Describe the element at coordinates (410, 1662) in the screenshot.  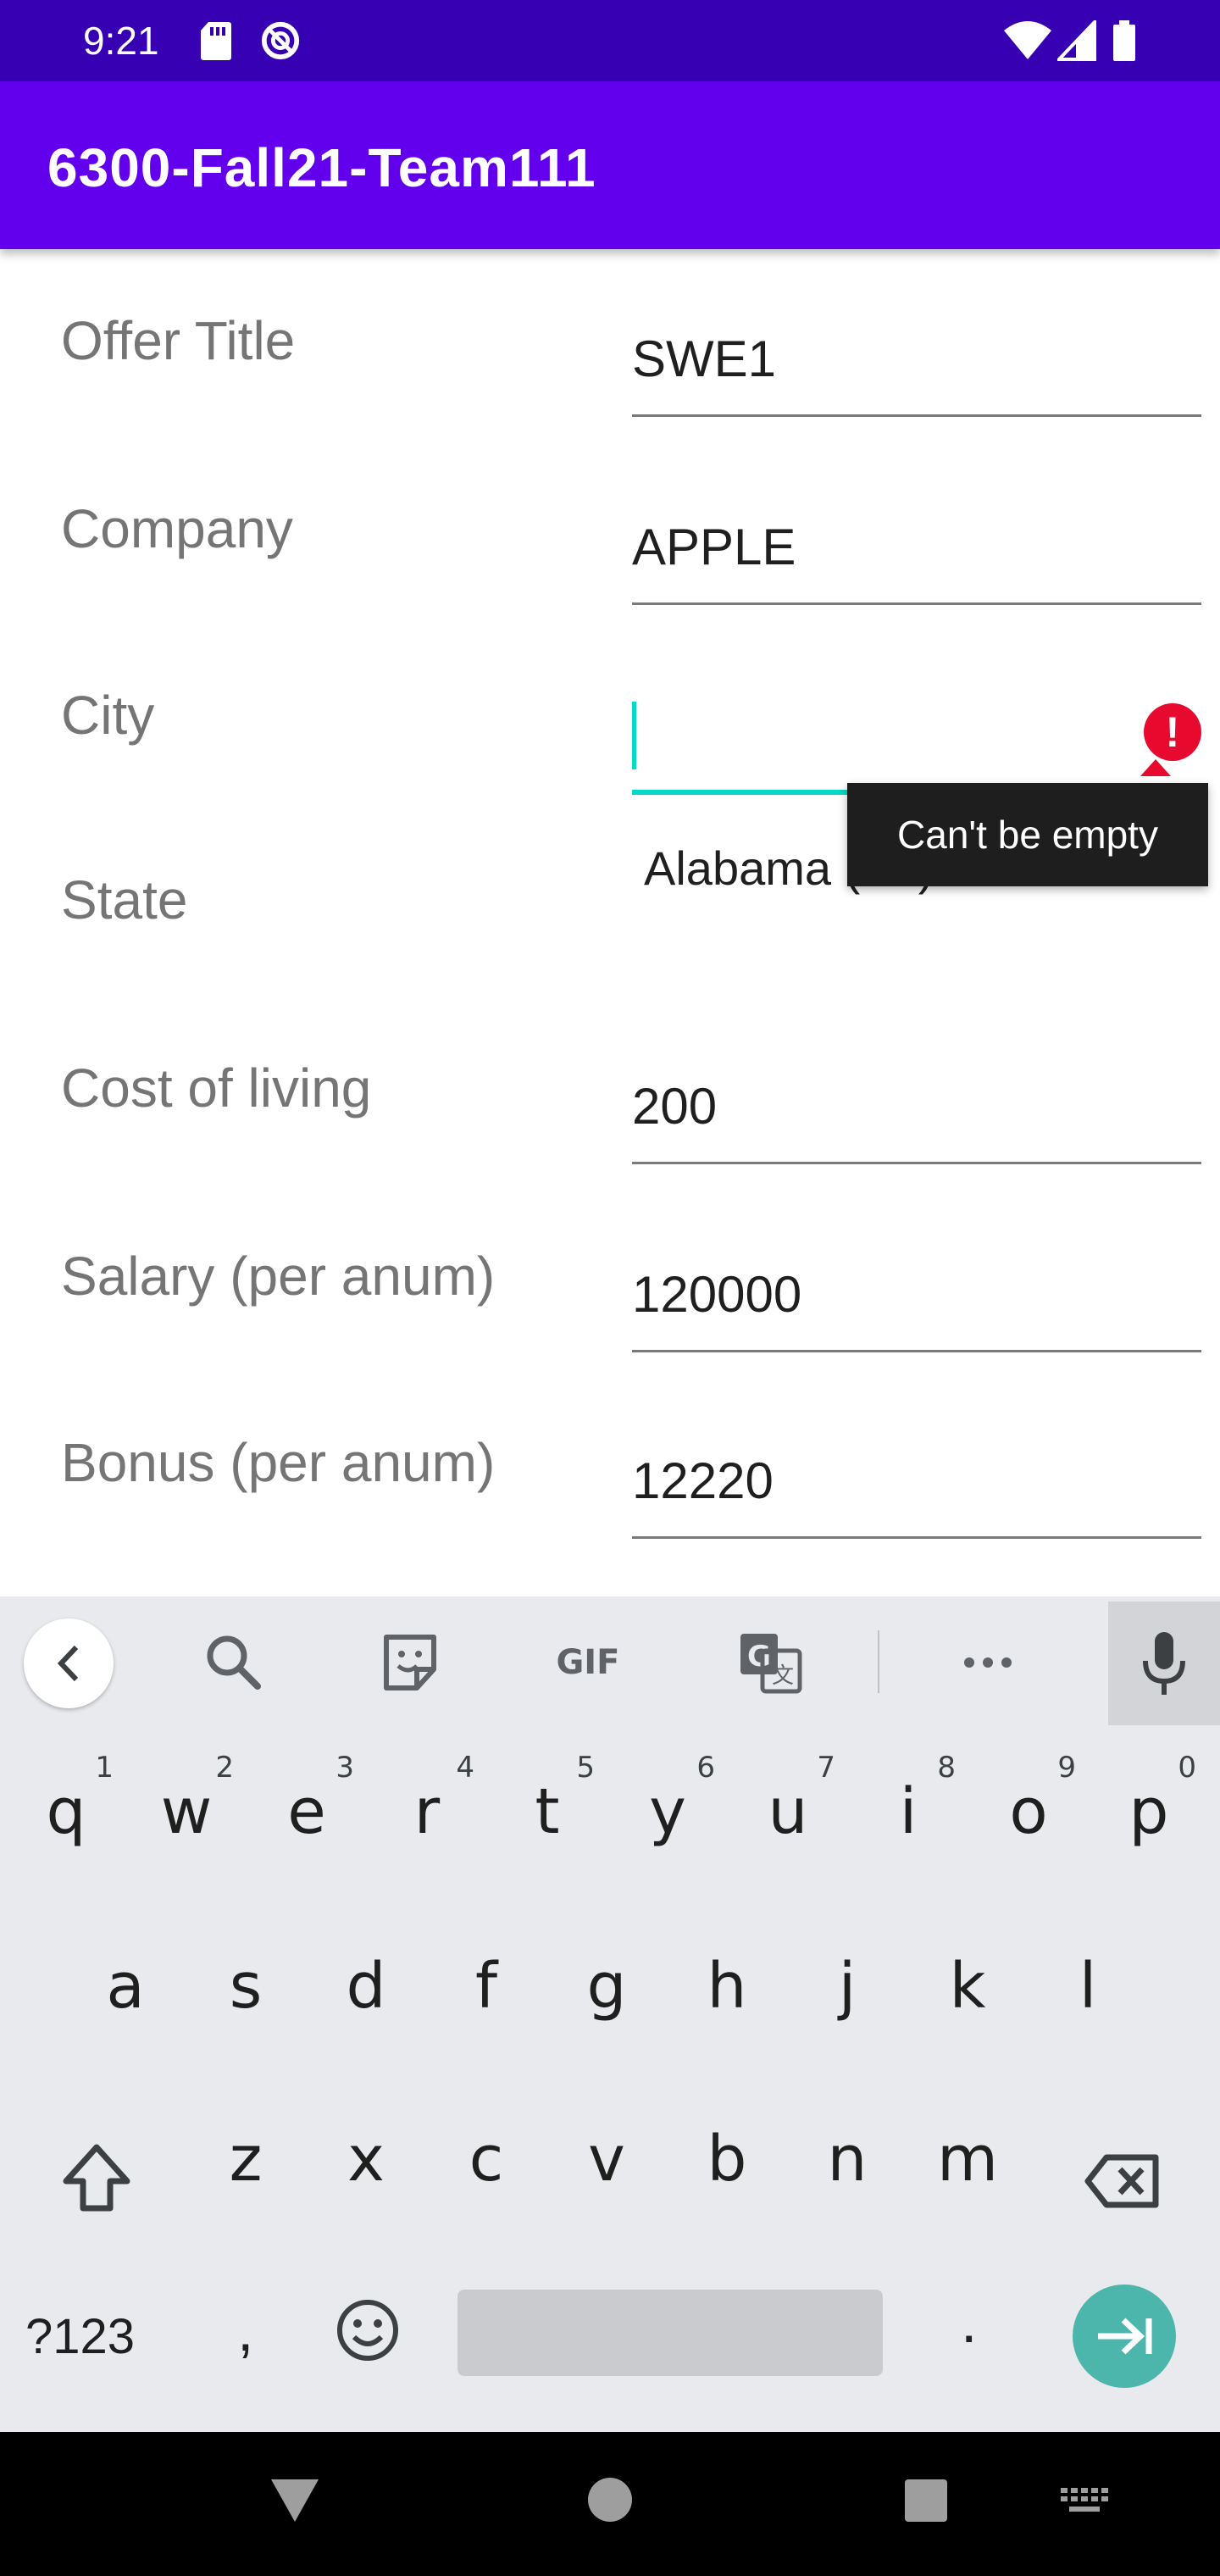
I see `sticker-icon` at that location.